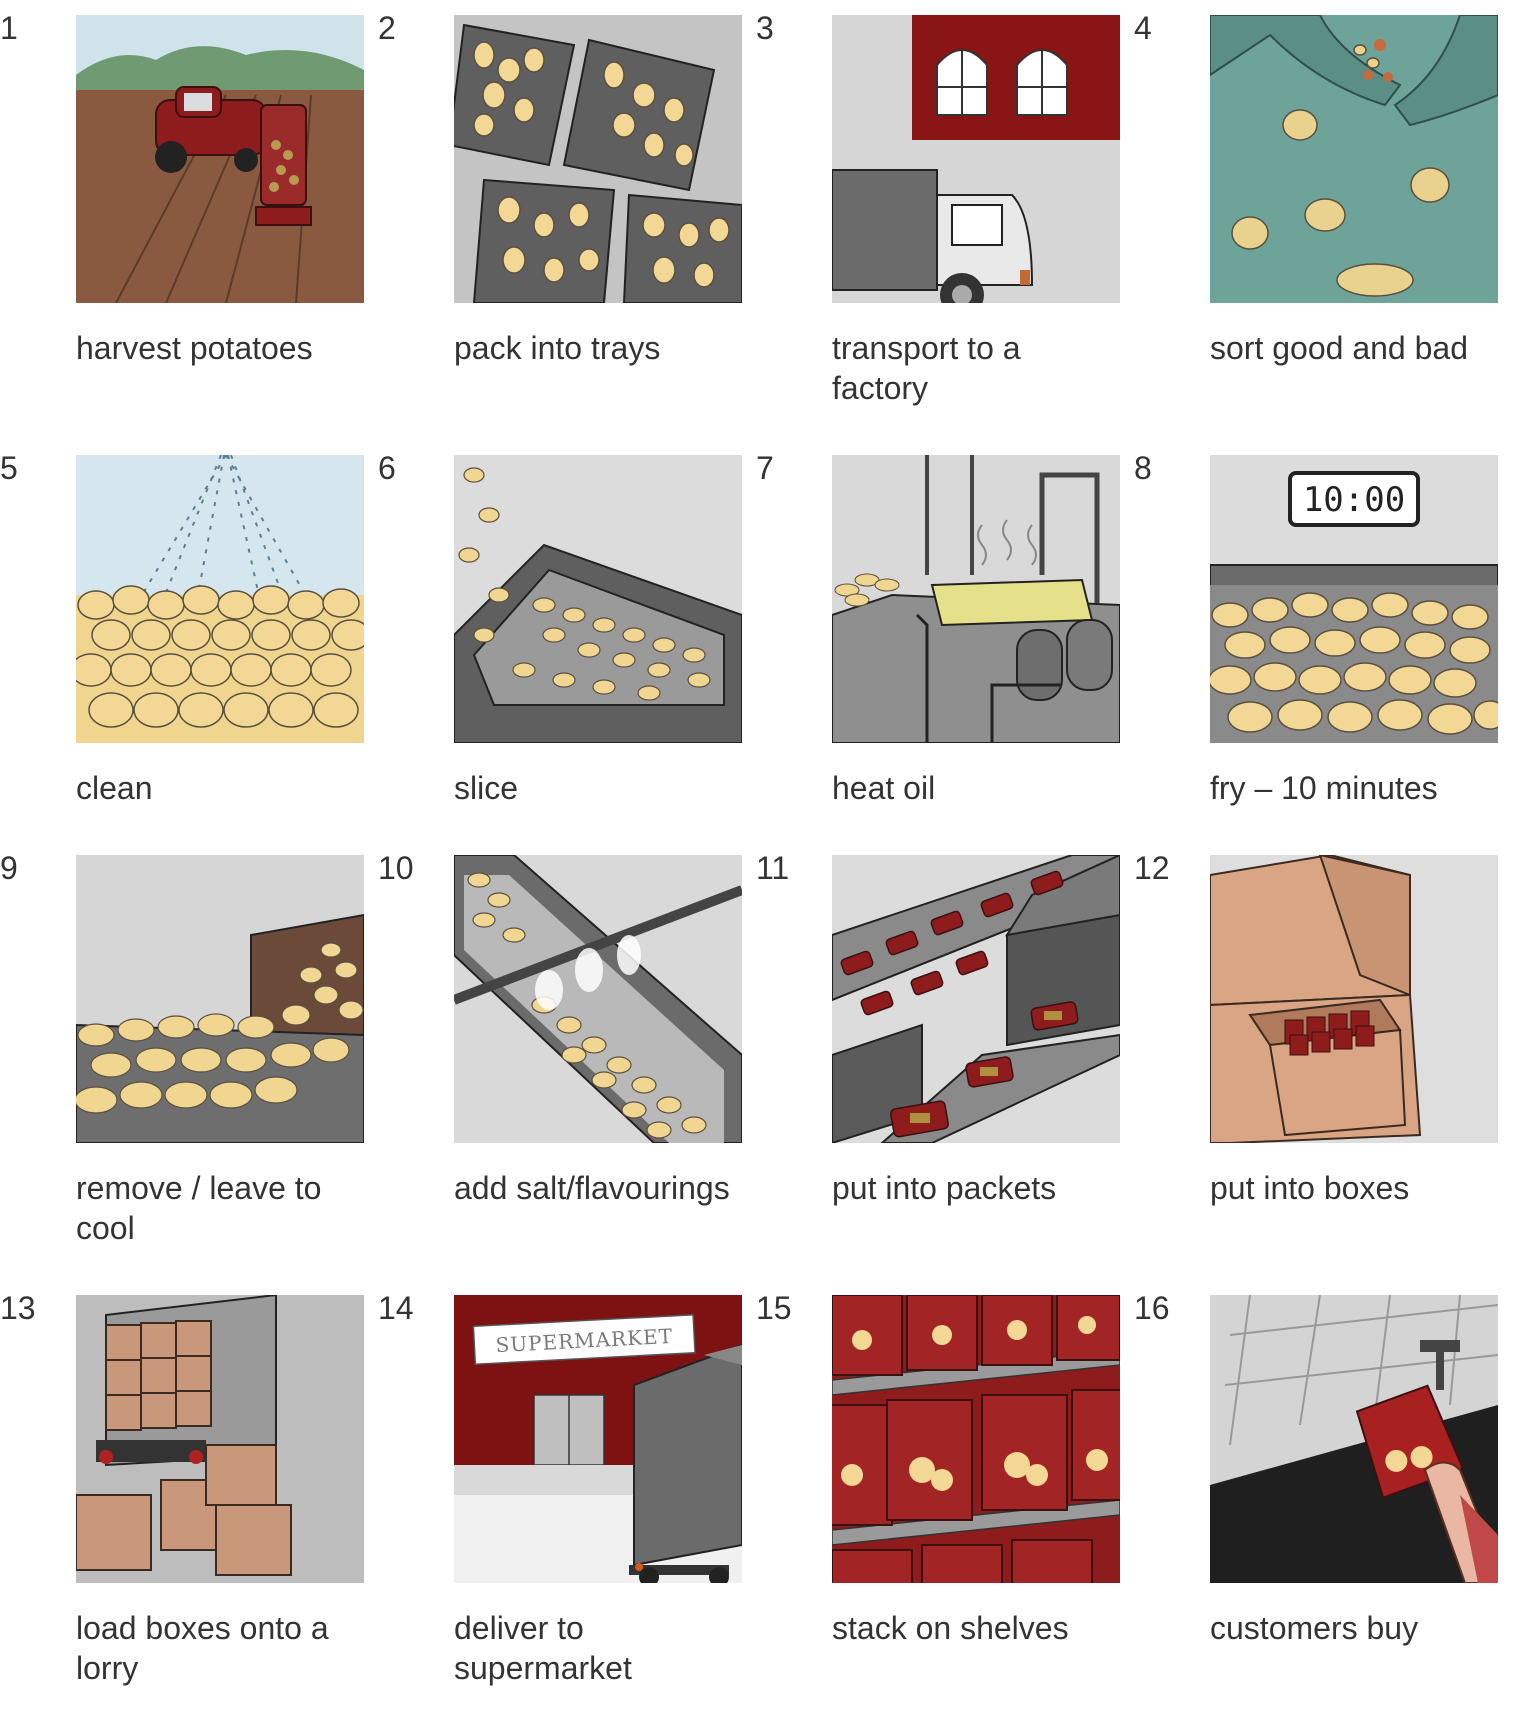 The height and width of the screenshot is (1724, 1521). I want to click on step-3: 3 transport to a factory, so click(944, 220).